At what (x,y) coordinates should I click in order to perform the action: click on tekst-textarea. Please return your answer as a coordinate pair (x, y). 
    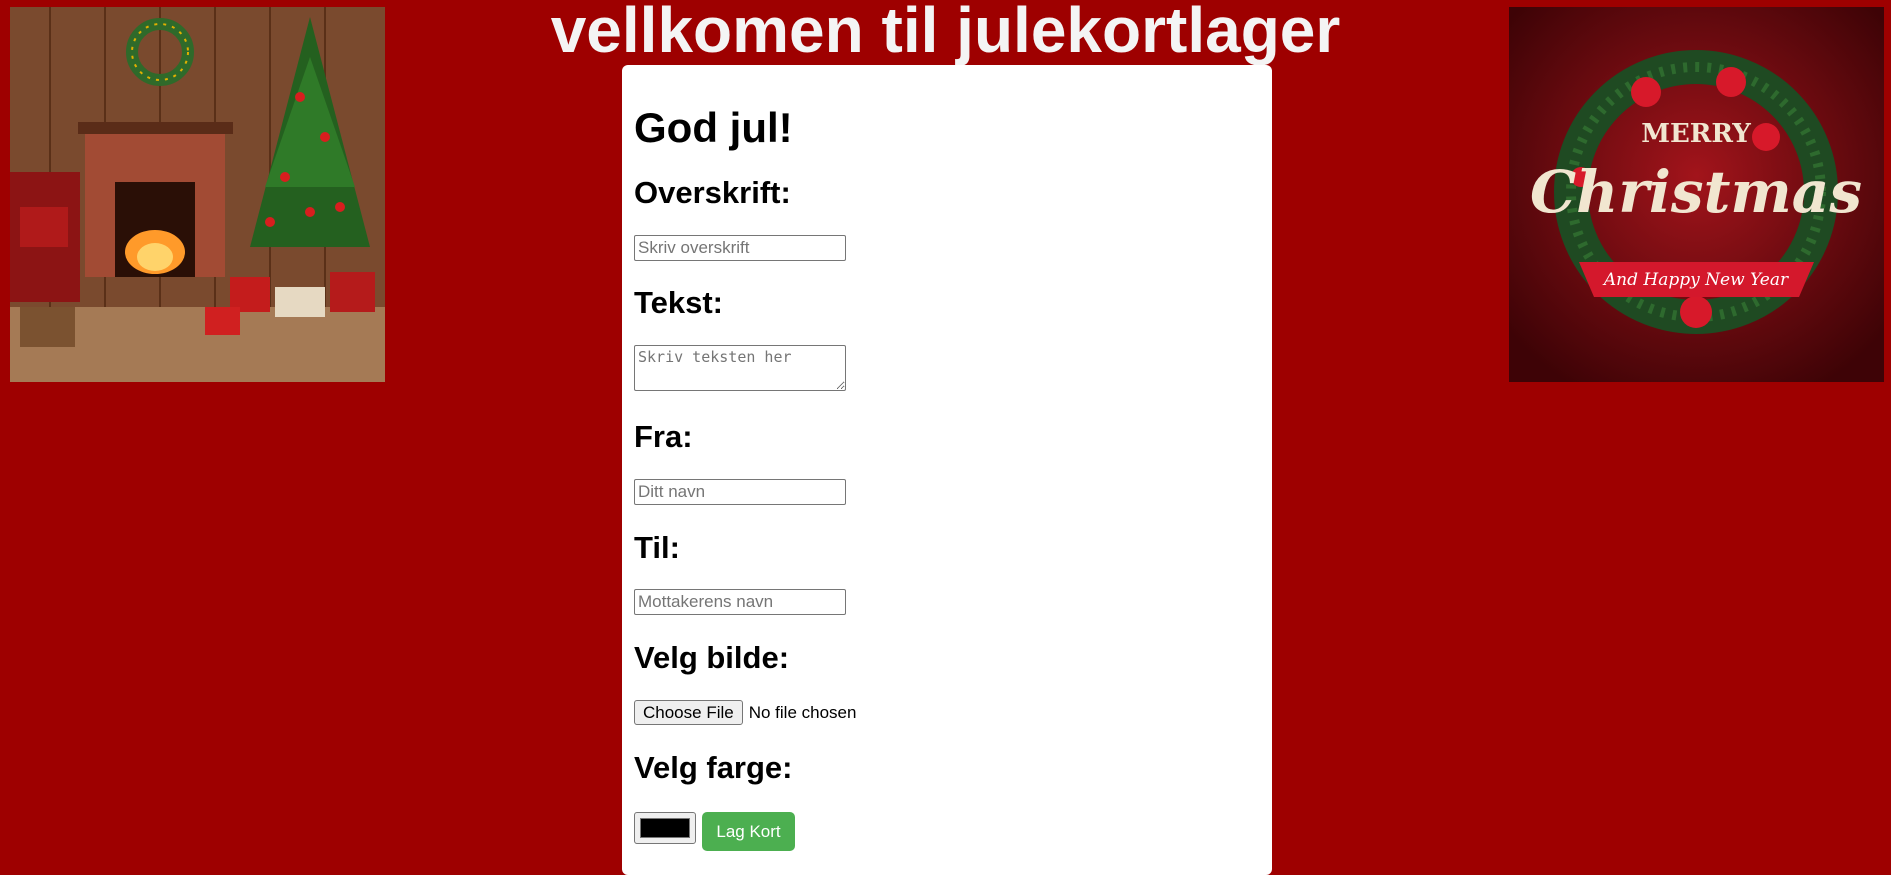
    Looking at the image, I should click on (740, 368).